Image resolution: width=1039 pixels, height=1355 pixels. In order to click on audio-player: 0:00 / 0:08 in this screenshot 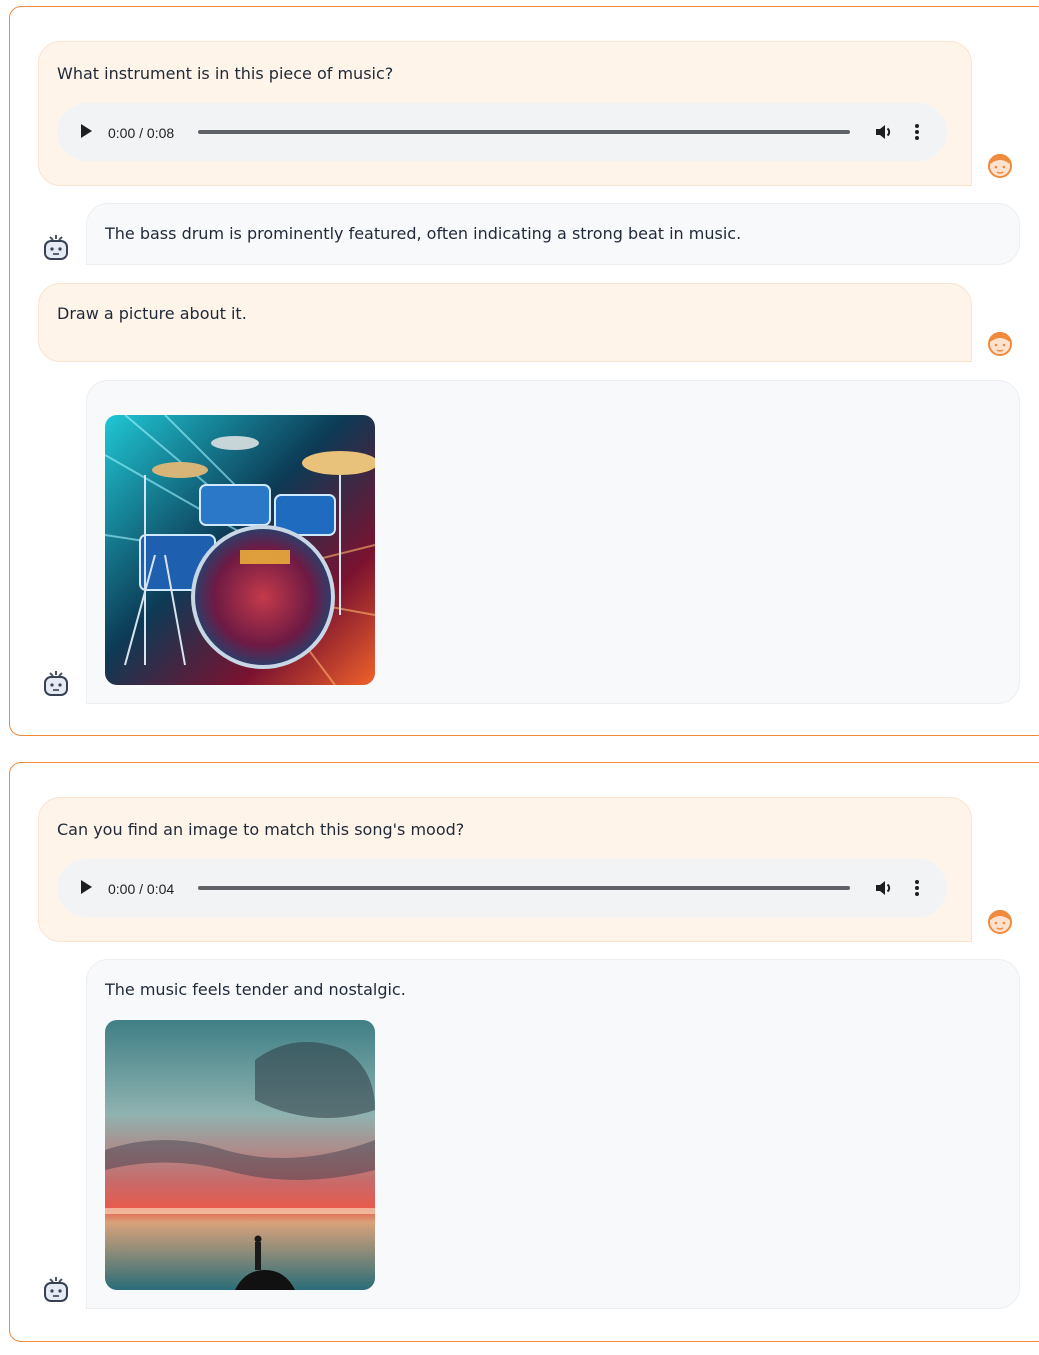, I will do `click(502, 132)`.